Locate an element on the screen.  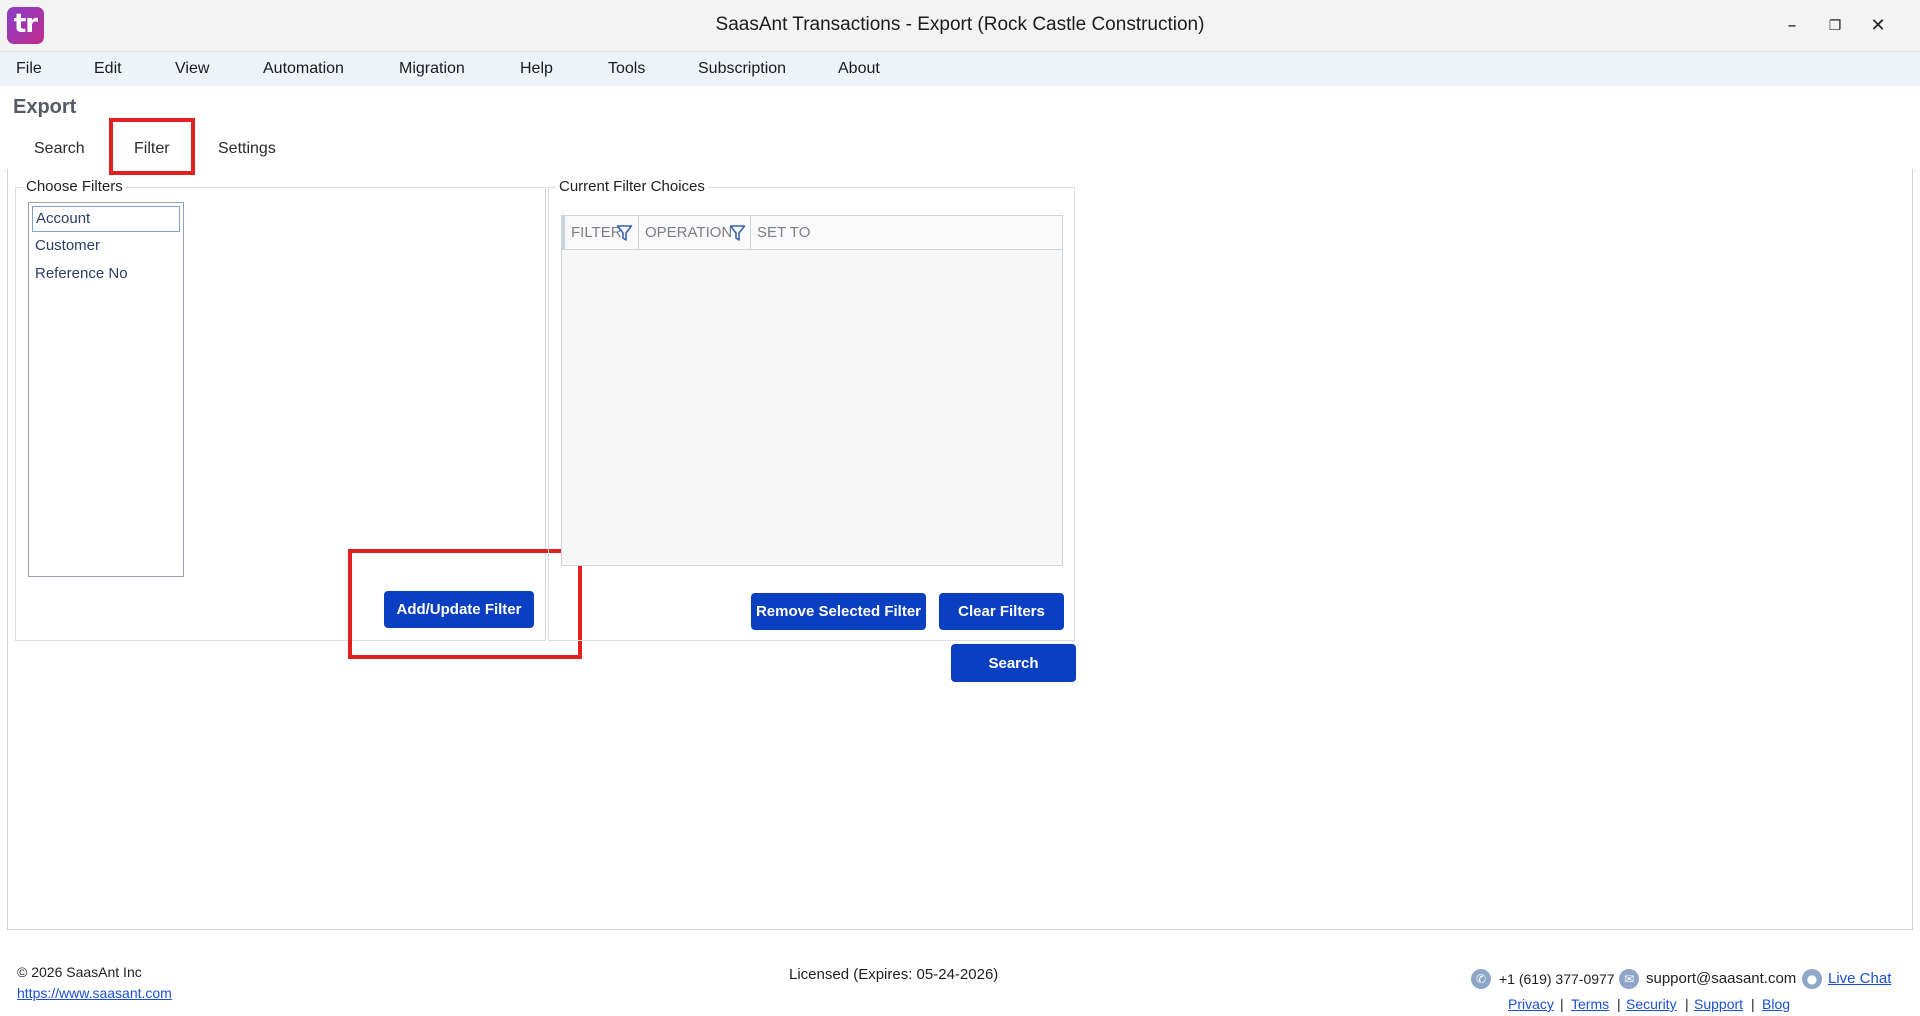
tab-settings: Settings is located at coordinates (247, 149).